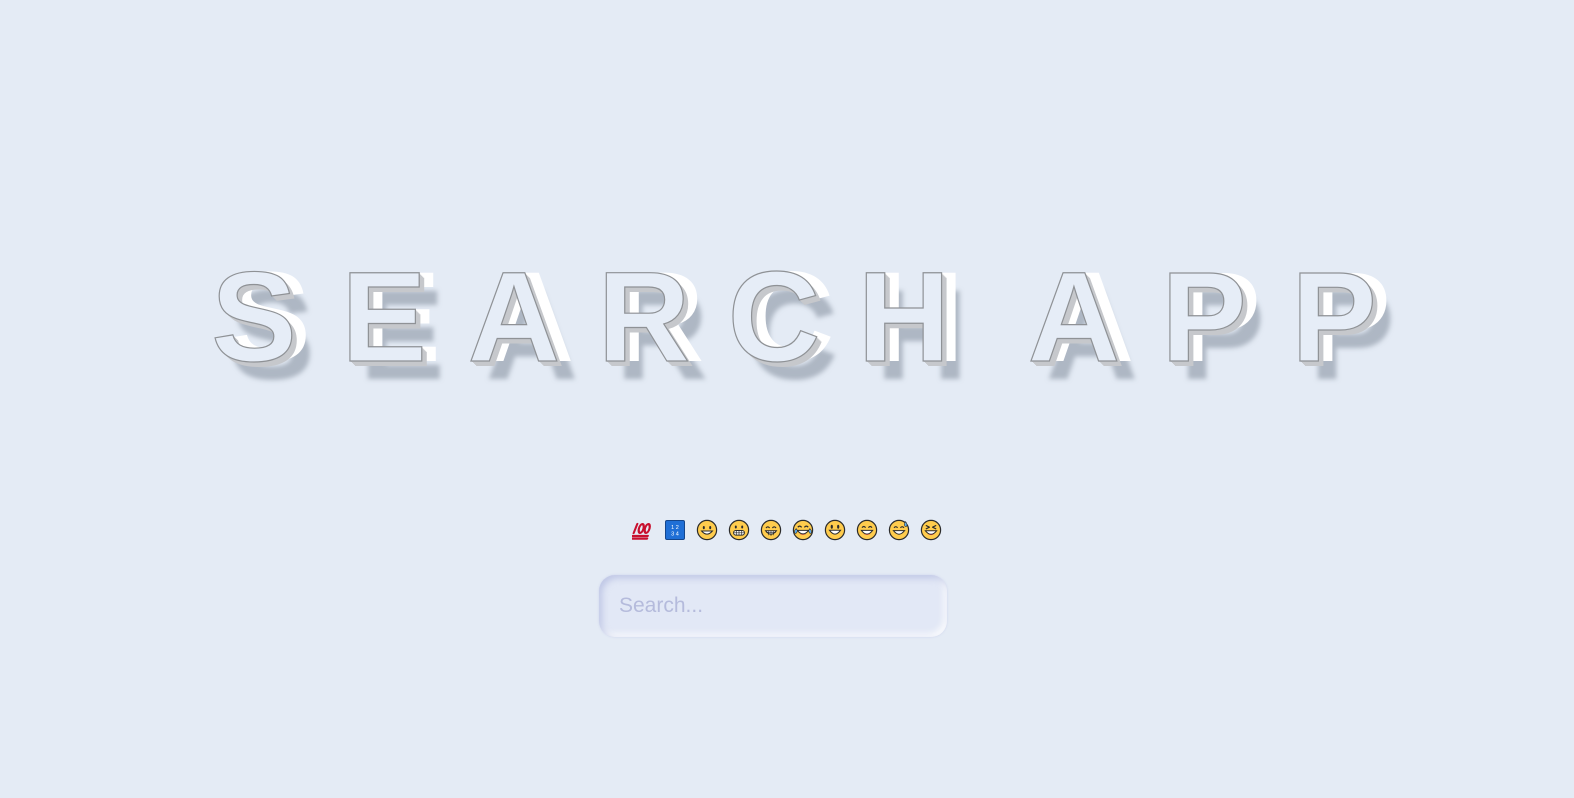 The image size is (1574, 798). What do you see at coordinates (787, 530) in the screenshot?
I see `emoji-bar: 1 2 3 4` at bounding box center [787, 530].